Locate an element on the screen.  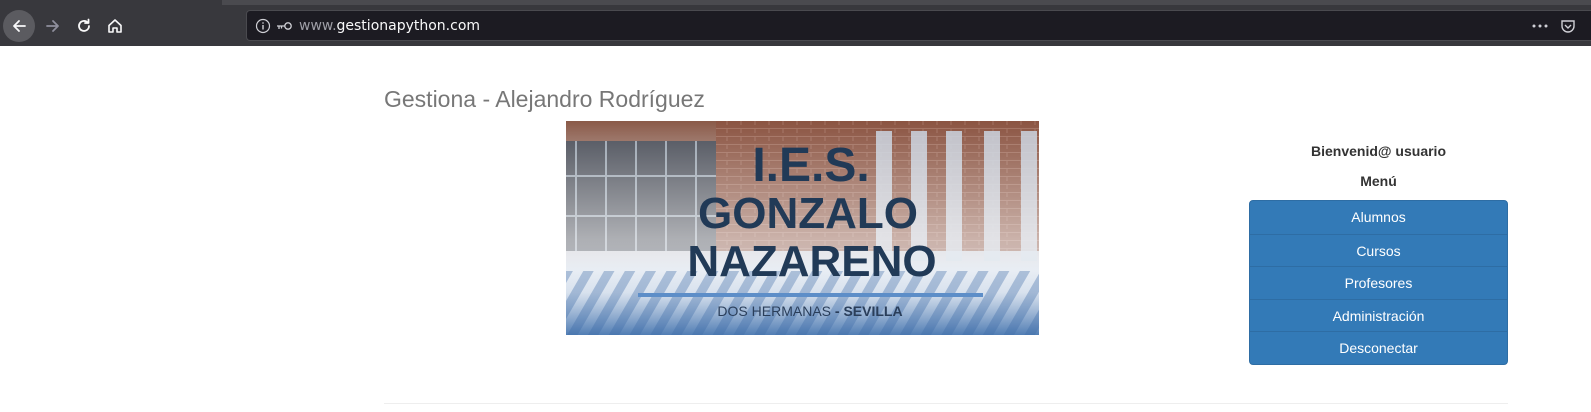
pocket-icon is located at coordinates (1568, 26).